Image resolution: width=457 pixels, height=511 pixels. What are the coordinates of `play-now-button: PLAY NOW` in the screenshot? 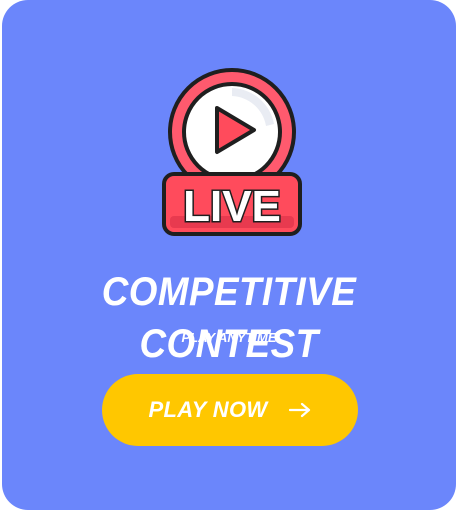 It's located at (230, 410).